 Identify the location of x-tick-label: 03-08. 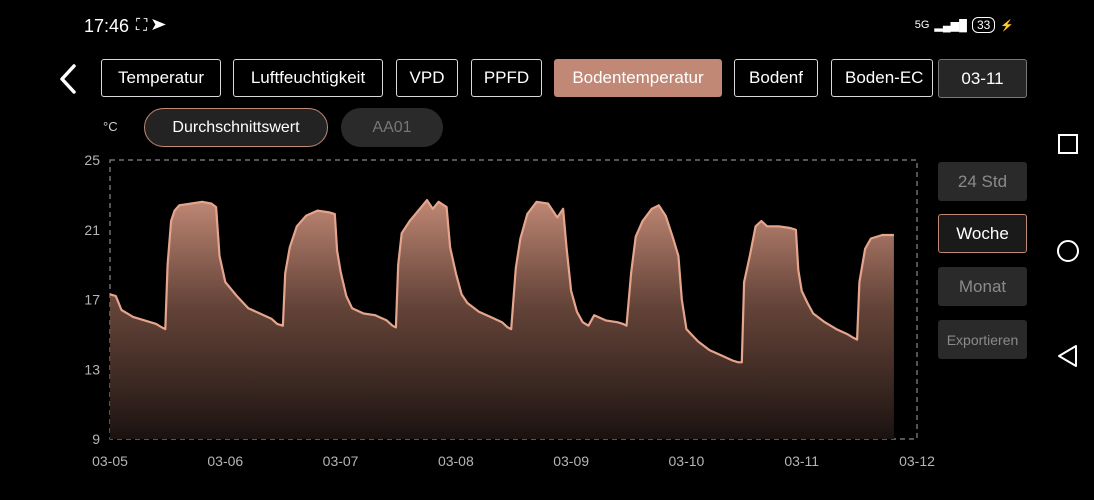
(456, 461).